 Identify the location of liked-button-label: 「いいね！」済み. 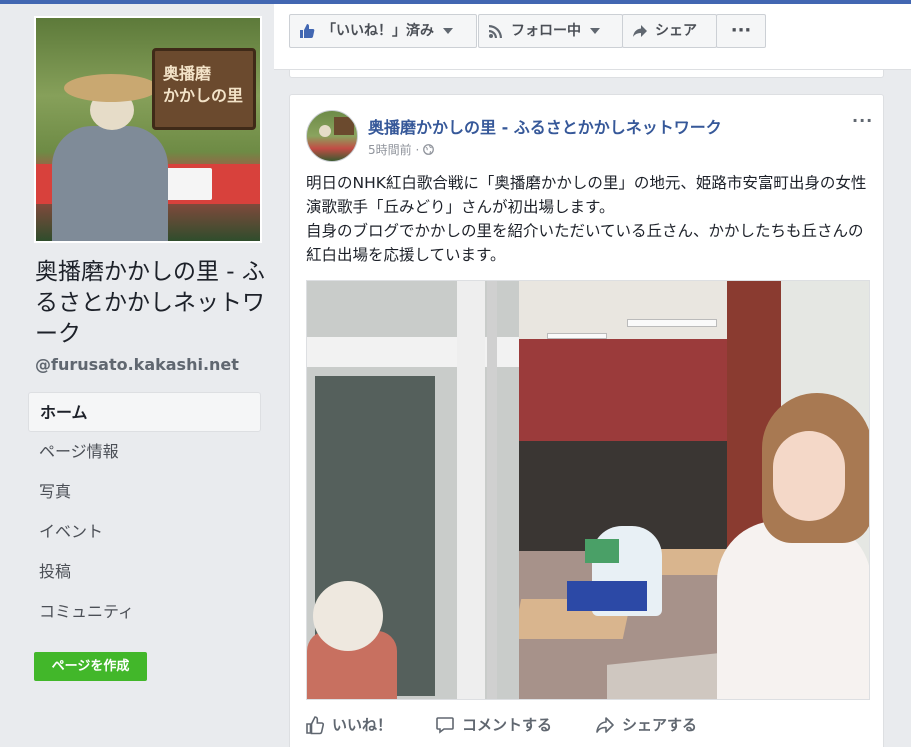
(378, 31).